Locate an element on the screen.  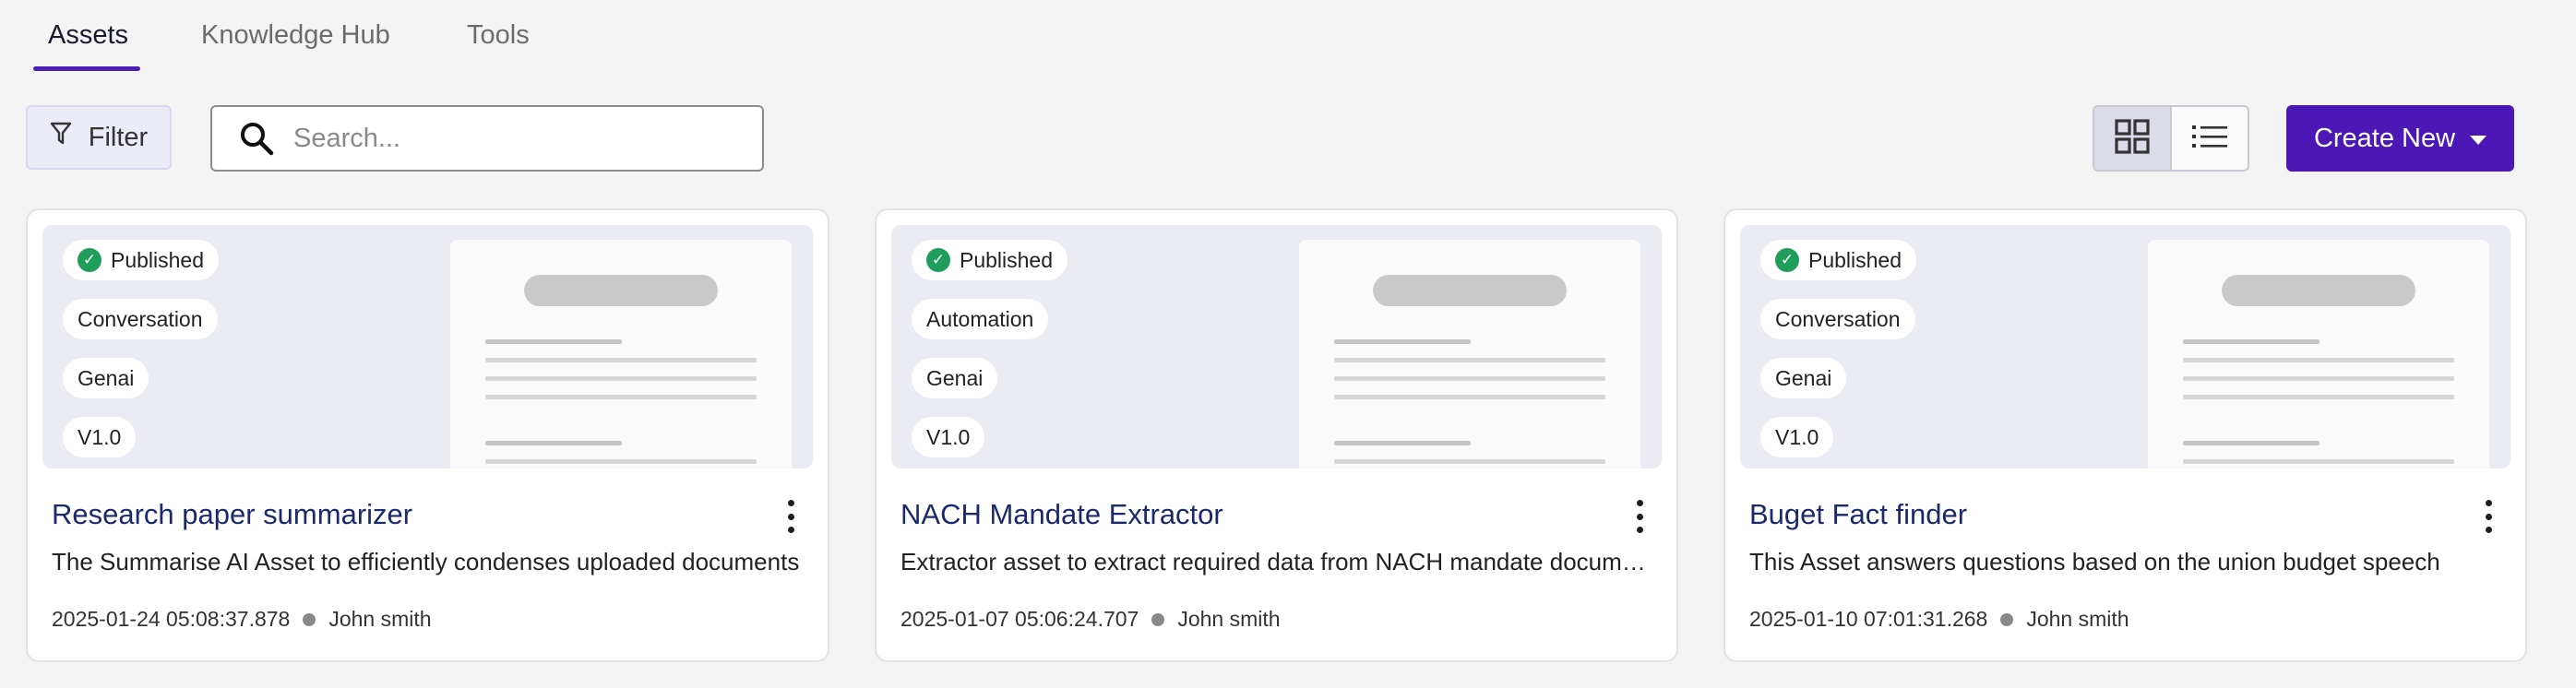
grid-view-button is located at coordinates (2133, 138).